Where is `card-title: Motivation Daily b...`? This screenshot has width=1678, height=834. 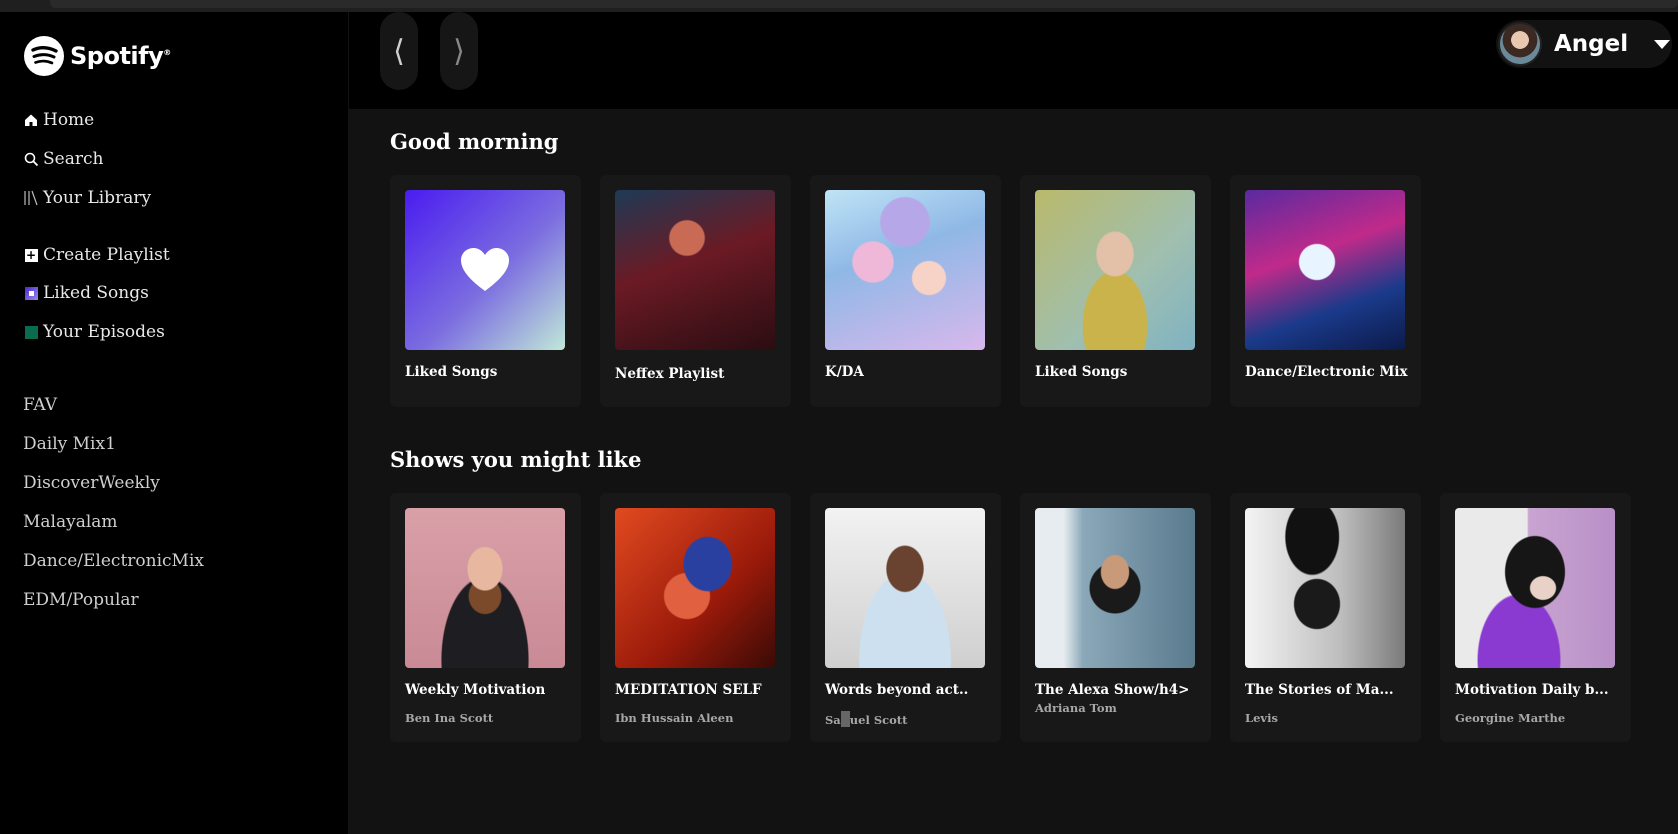 card-title: Motivation Daily b... is located at coordinates (1532, 690).